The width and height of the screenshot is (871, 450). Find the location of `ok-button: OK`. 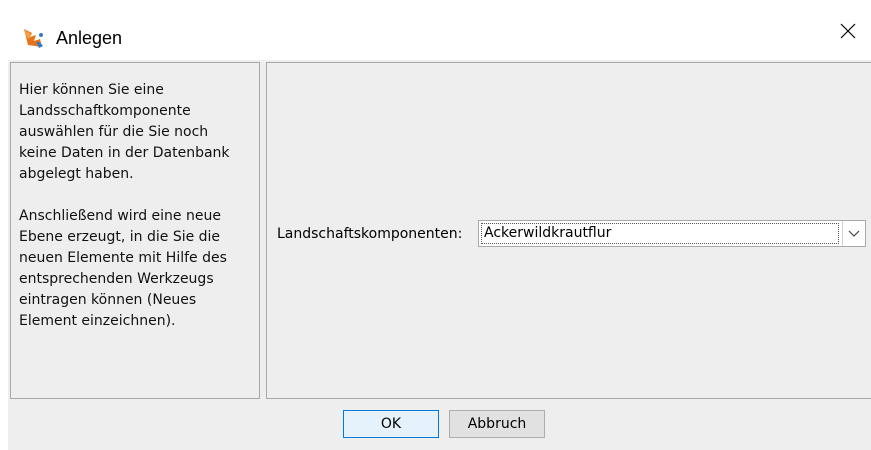

ok-button: OK is located at coordinates (391, 424).